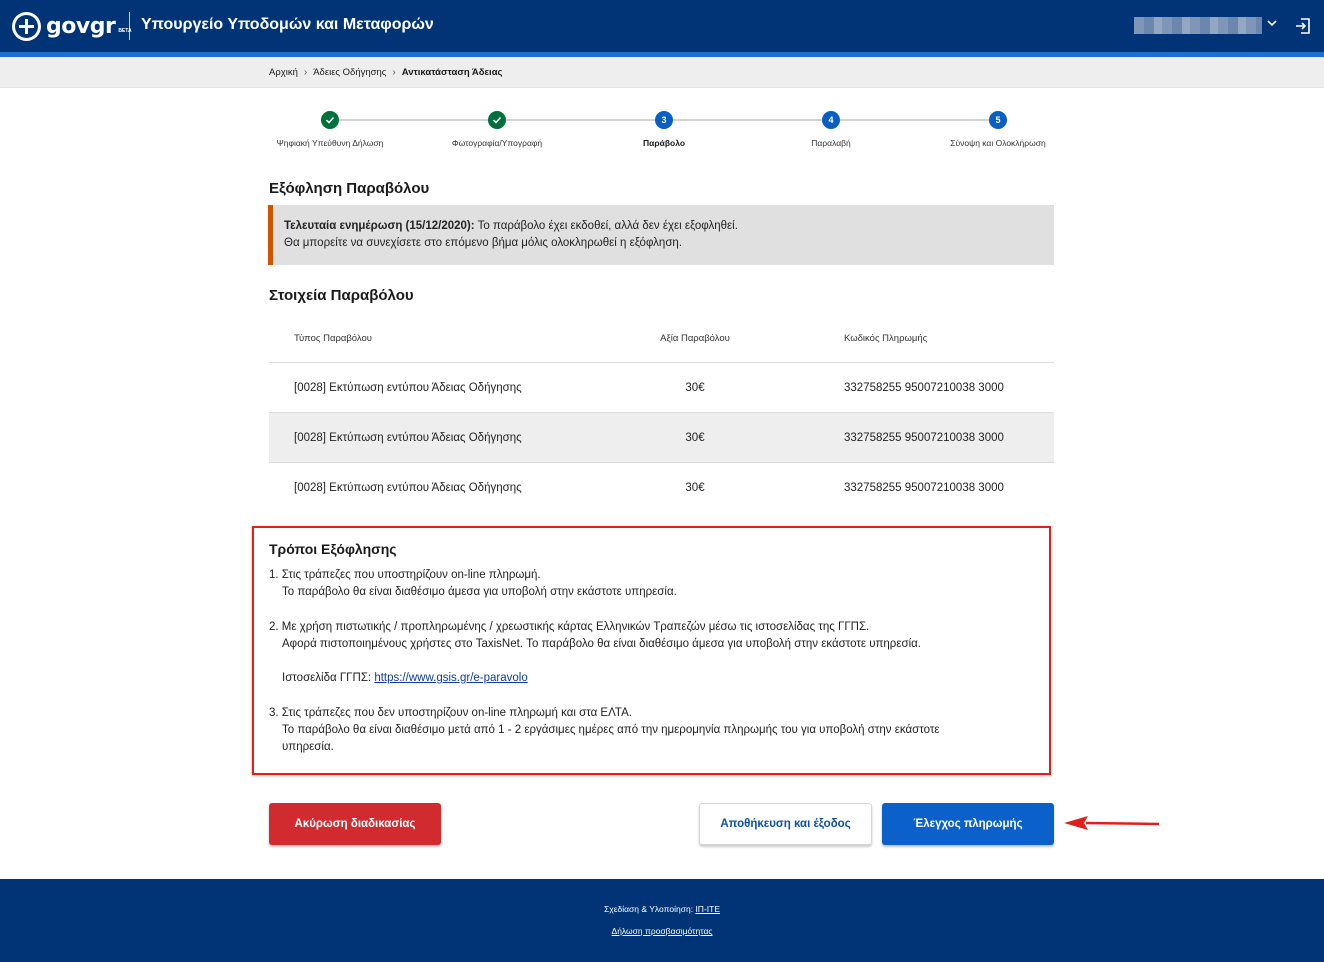  I want to click on ip-ite-link: ΙΠ-ΙΤΕ, so click(707, 909).